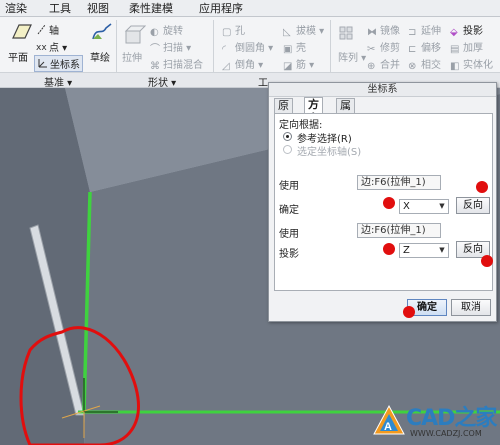  Describe the element at coordinates (478, 65) in the screenshot. I see `solidify-label: 实体化` at that location.